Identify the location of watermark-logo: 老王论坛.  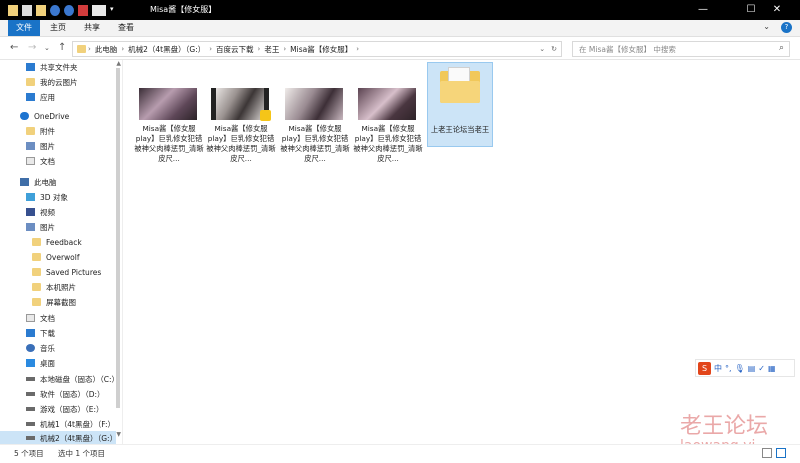
(724, 426).